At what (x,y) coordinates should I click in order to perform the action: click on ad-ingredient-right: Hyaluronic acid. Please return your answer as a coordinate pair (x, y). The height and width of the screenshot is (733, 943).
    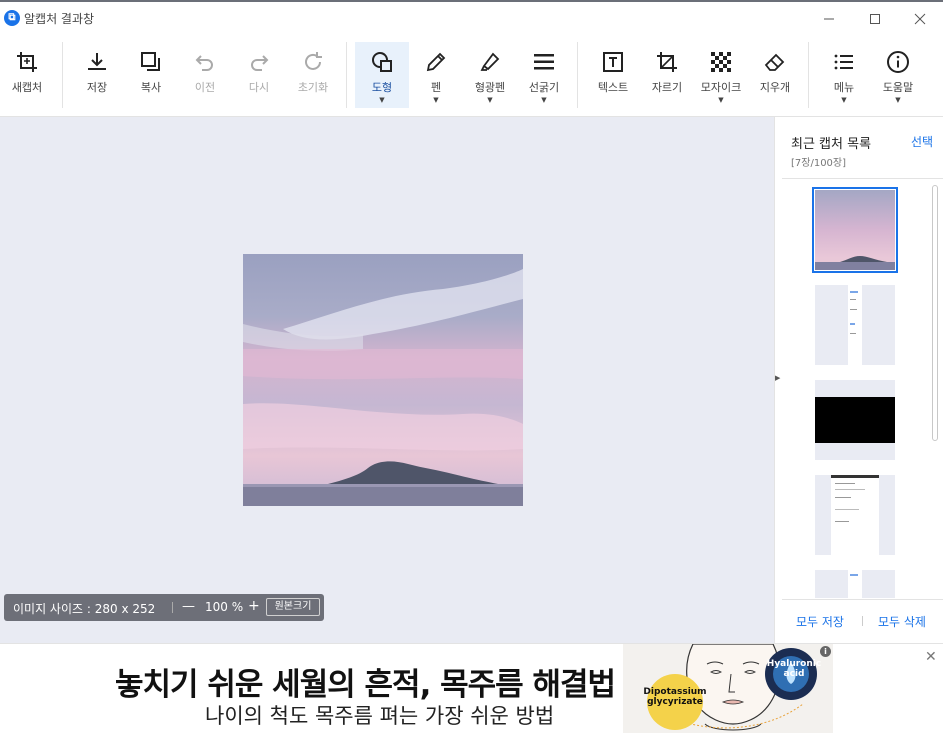
    Looking at the image, I should click on (794, 669).